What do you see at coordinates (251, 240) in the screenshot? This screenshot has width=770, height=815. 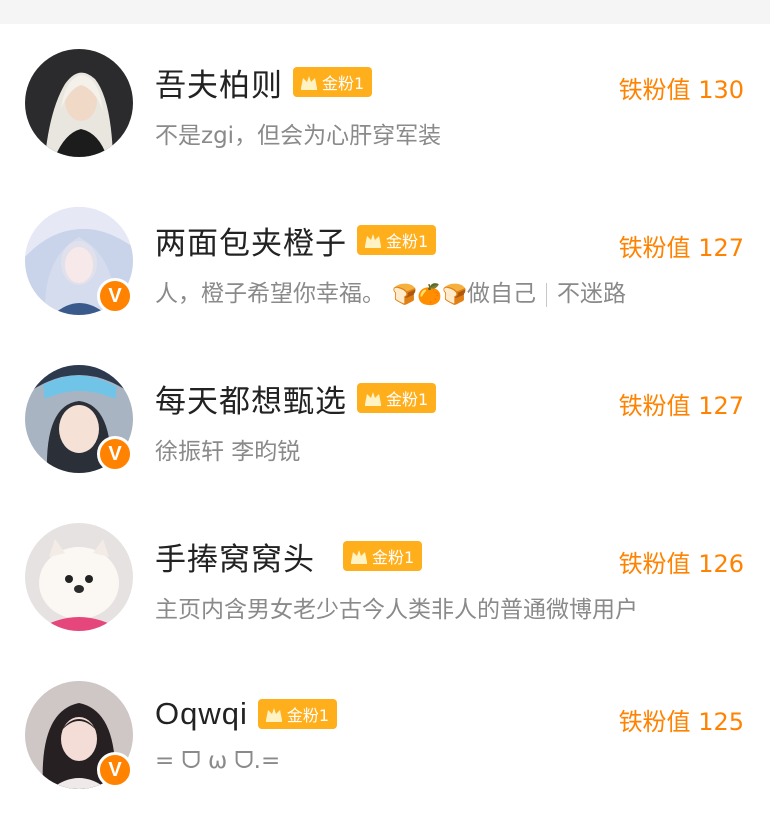 I see `fan-name: 两面包夹橙子` at bounding box center [251, 240].